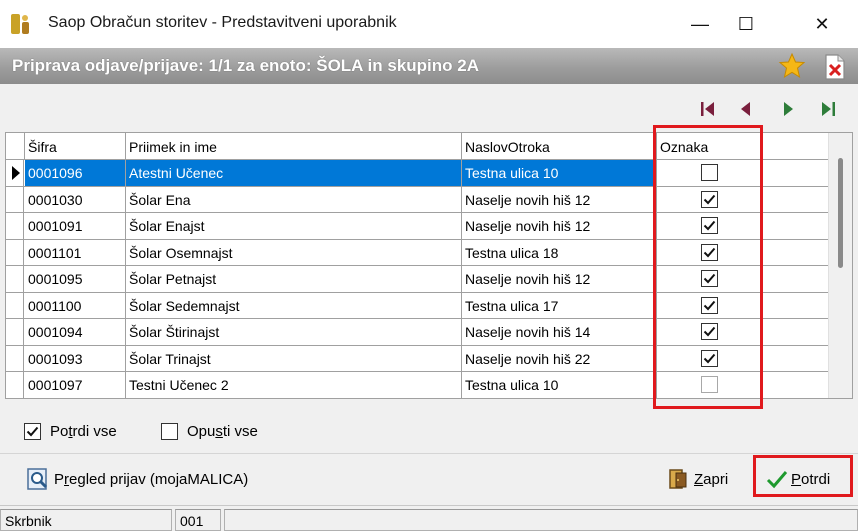 This screenshot has height=531, width=858. What do you see at coordinates (75, 146) in the screenshot?
I see `column-header-sifra: Šifra` at bounding box center [75, 146].